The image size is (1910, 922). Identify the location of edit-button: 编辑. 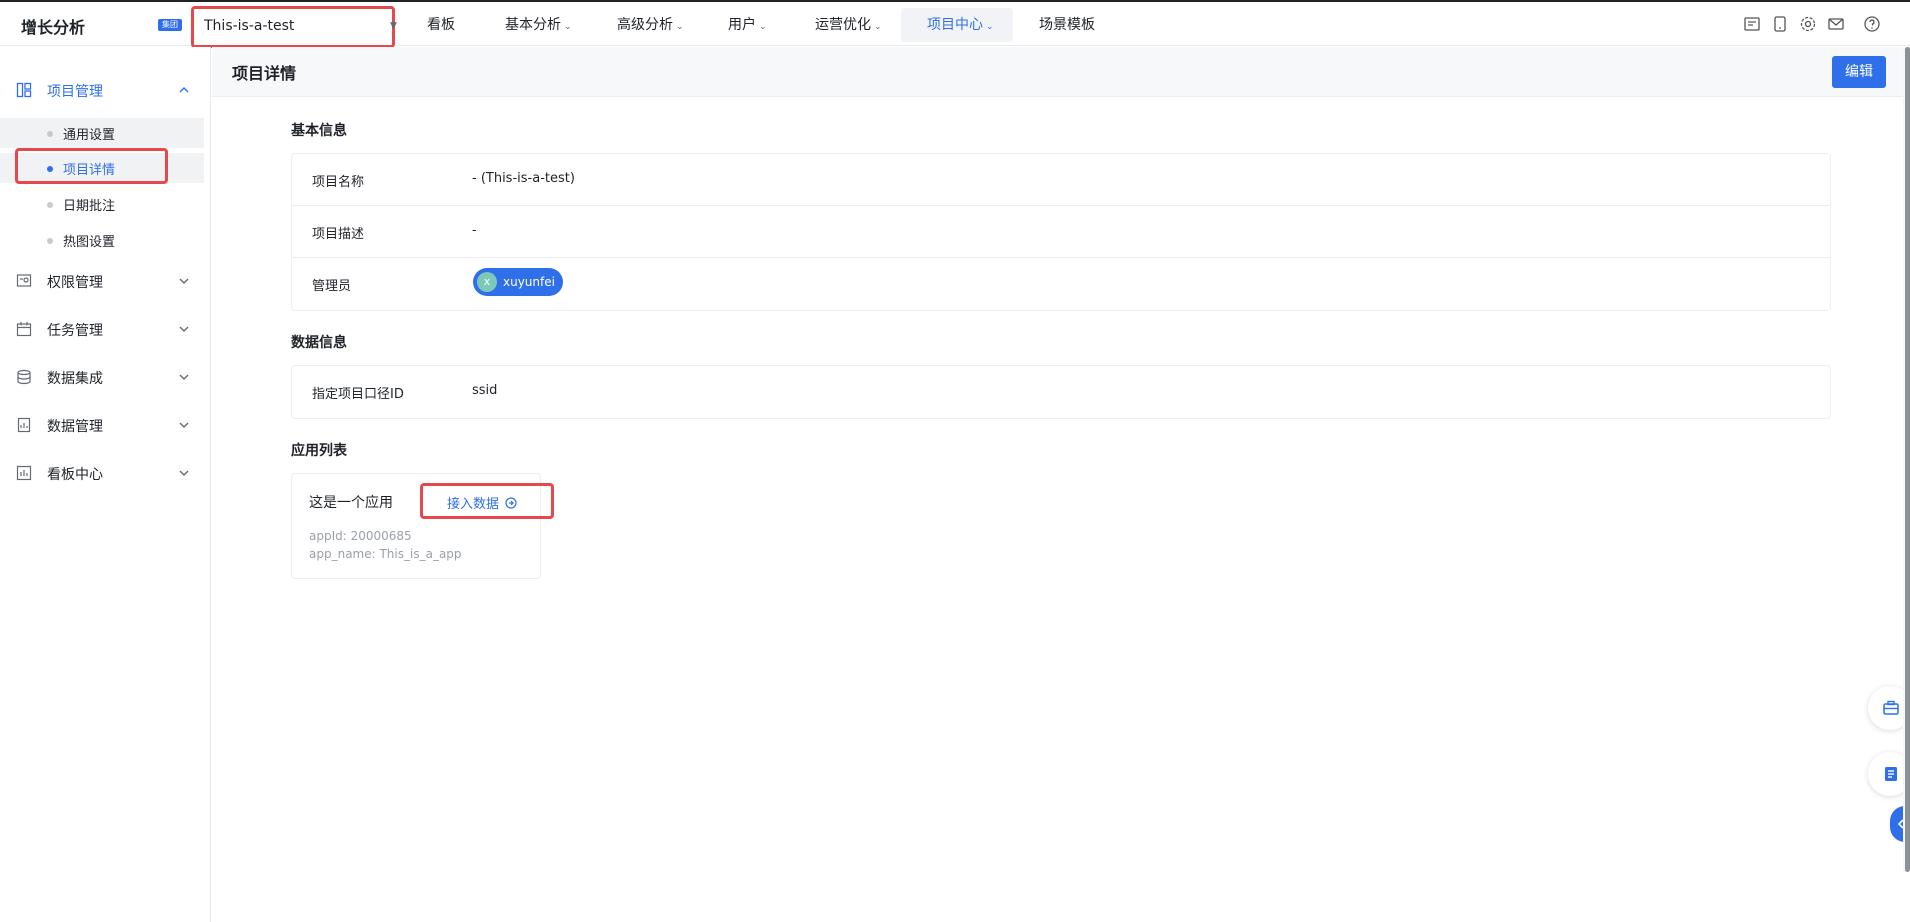
(1859, 72).